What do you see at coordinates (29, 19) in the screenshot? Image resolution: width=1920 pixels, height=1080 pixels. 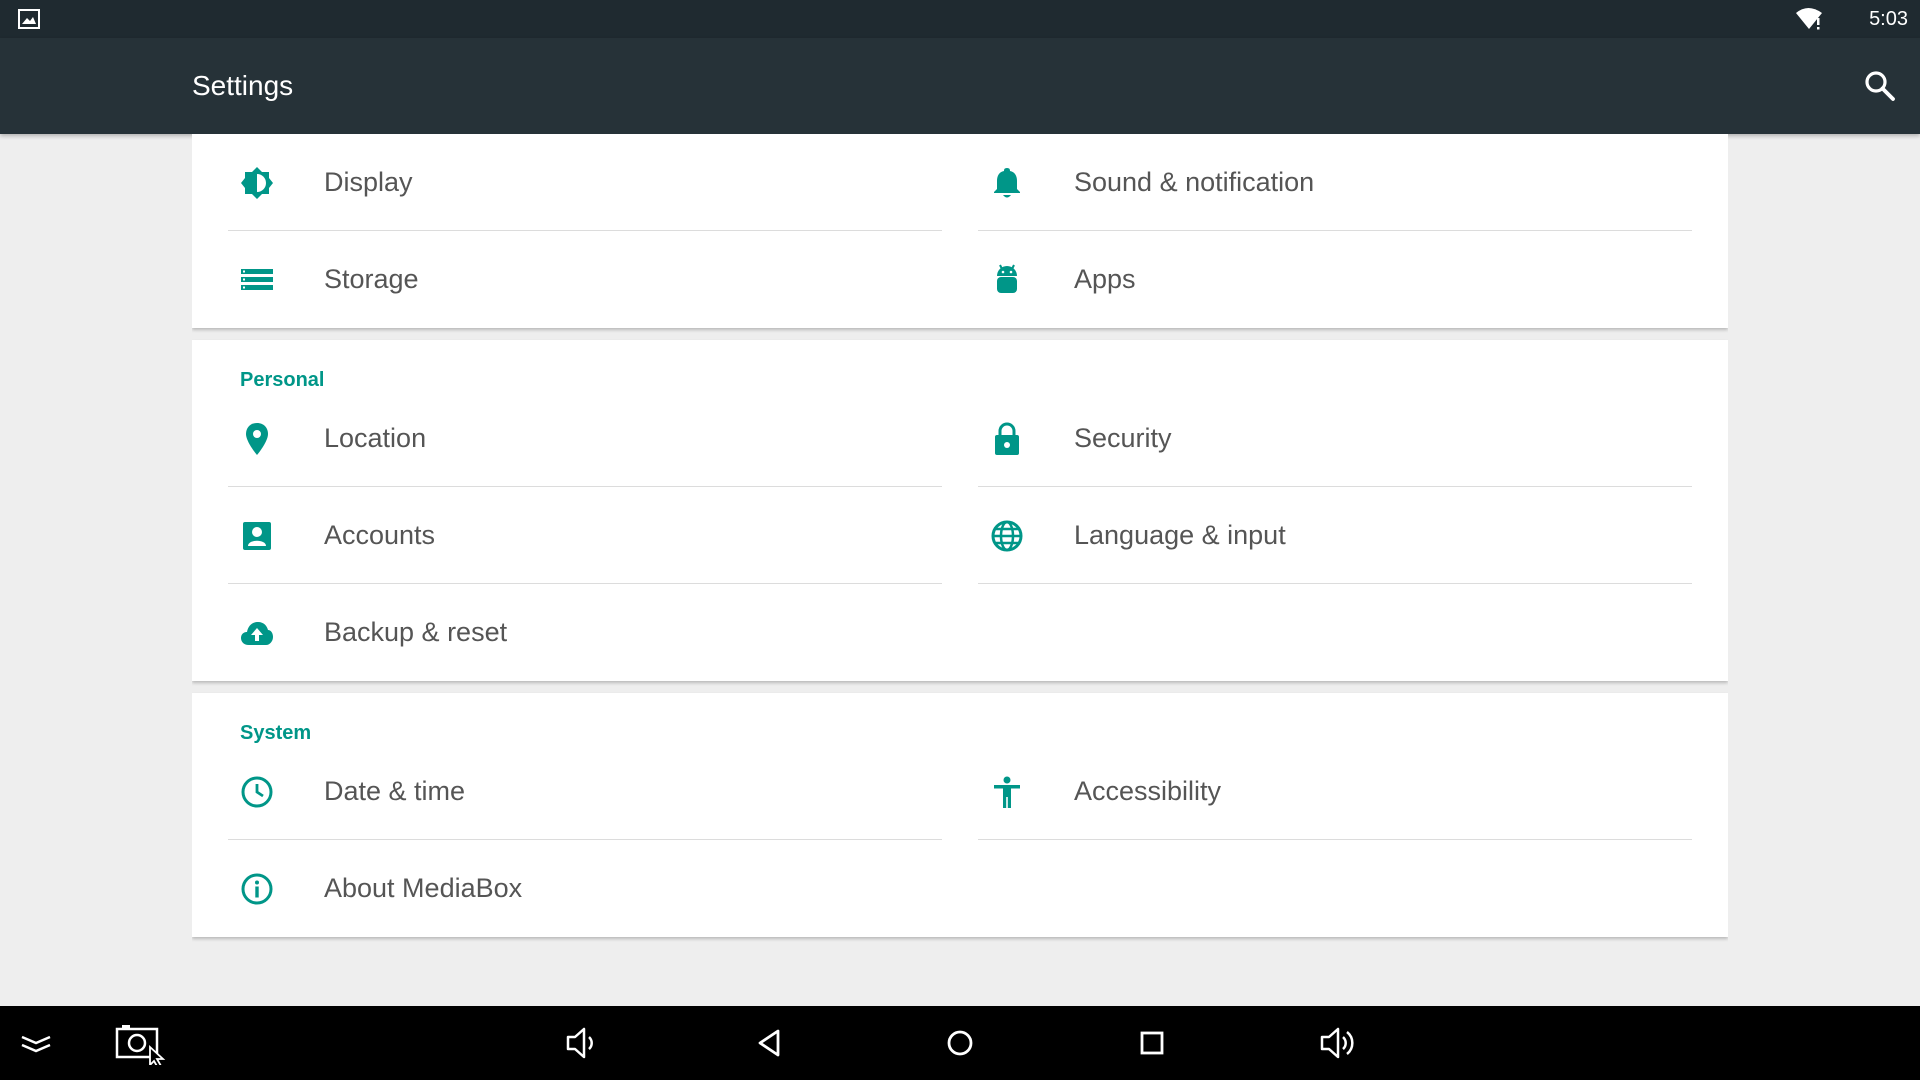 I see `gallery-icon` at bounding box center [29, 19].